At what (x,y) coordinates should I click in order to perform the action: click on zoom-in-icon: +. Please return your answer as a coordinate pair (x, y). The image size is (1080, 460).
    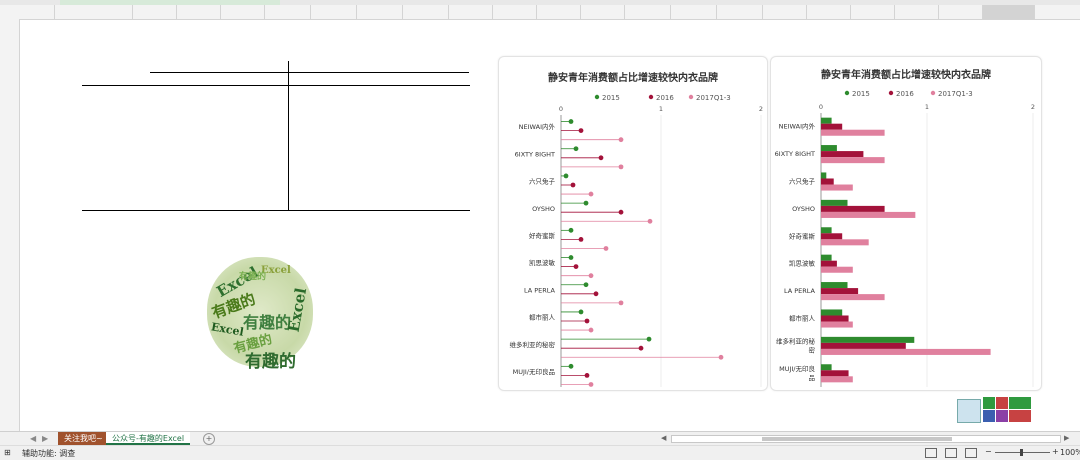
    Looking at the image, I should click on (1055, 451).